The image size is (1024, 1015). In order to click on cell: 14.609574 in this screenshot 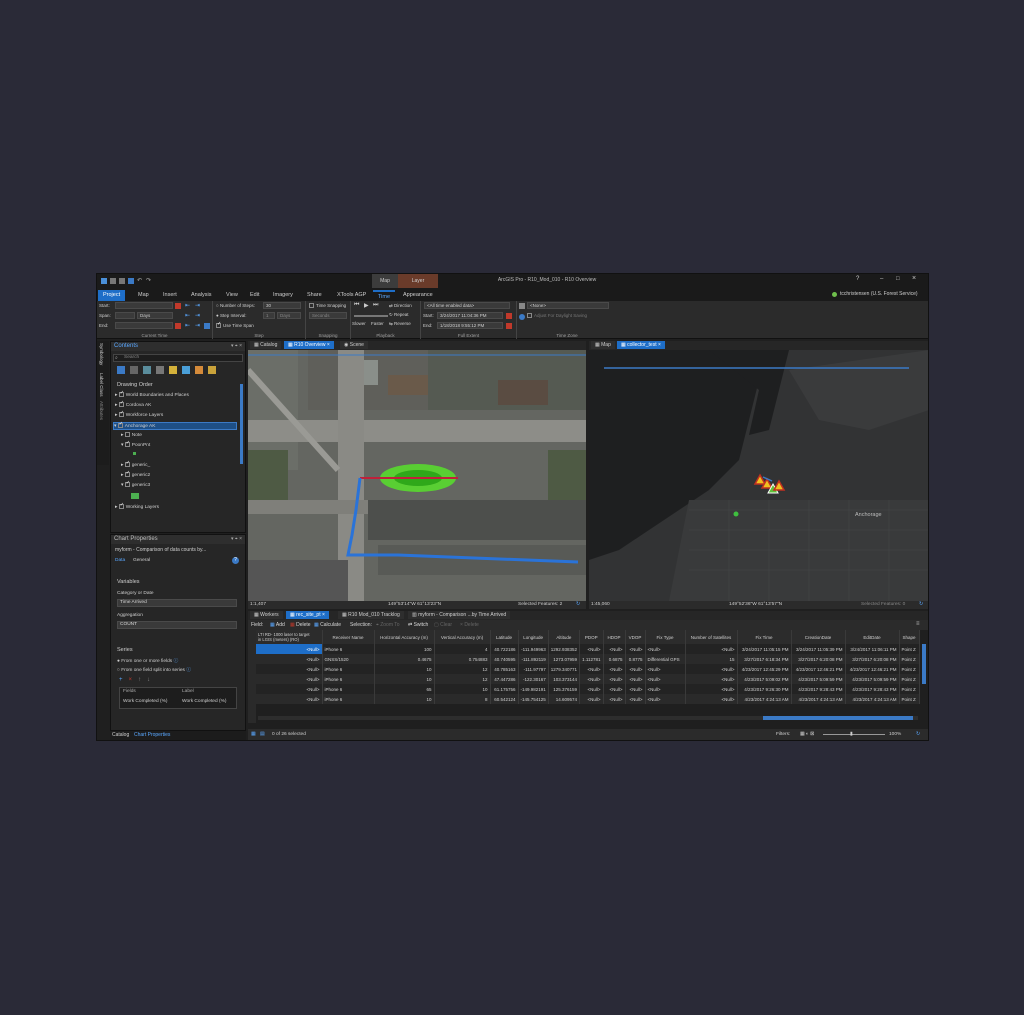, I will do `click(564, 699)`.